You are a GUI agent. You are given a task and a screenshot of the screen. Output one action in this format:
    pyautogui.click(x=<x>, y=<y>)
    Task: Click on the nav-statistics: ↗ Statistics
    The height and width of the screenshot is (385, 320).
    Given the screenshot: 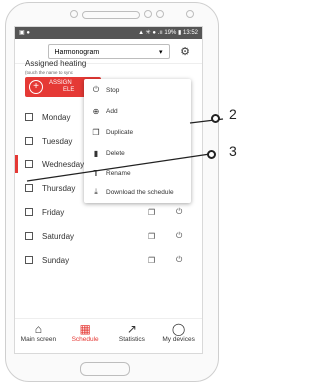 What is the action you would take?
    pyautogui.click(x=132, y=336)
    